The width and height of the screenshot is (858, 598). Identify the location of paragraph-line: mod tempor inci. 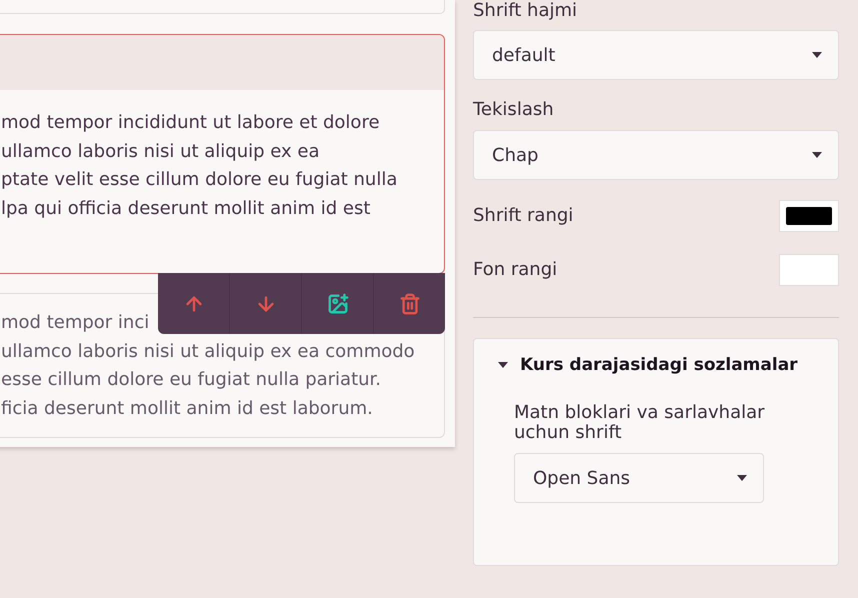
(75, 323).